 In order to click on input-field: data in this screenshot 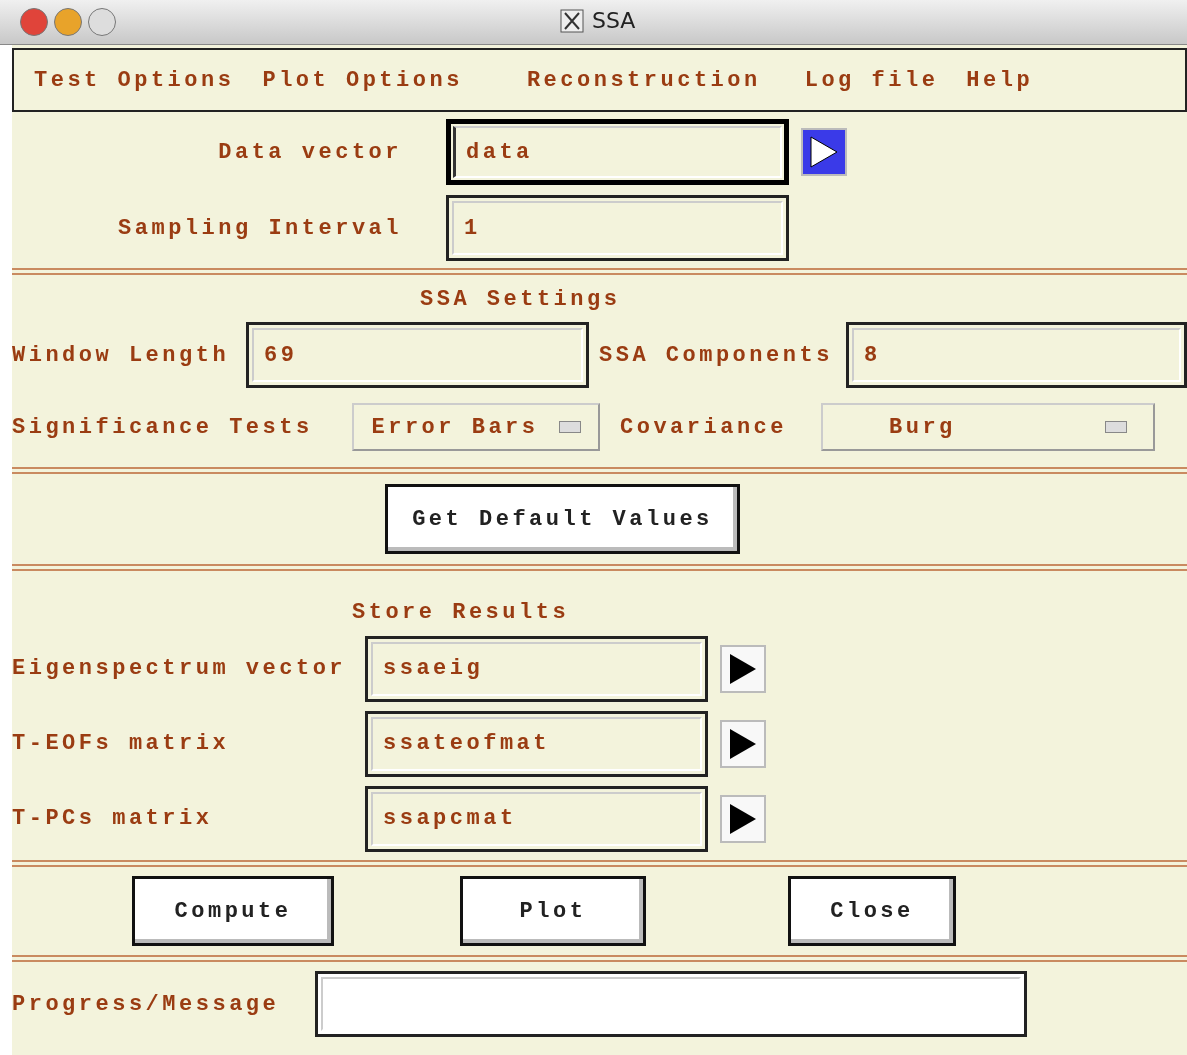, I will do `click(617, 152)`.